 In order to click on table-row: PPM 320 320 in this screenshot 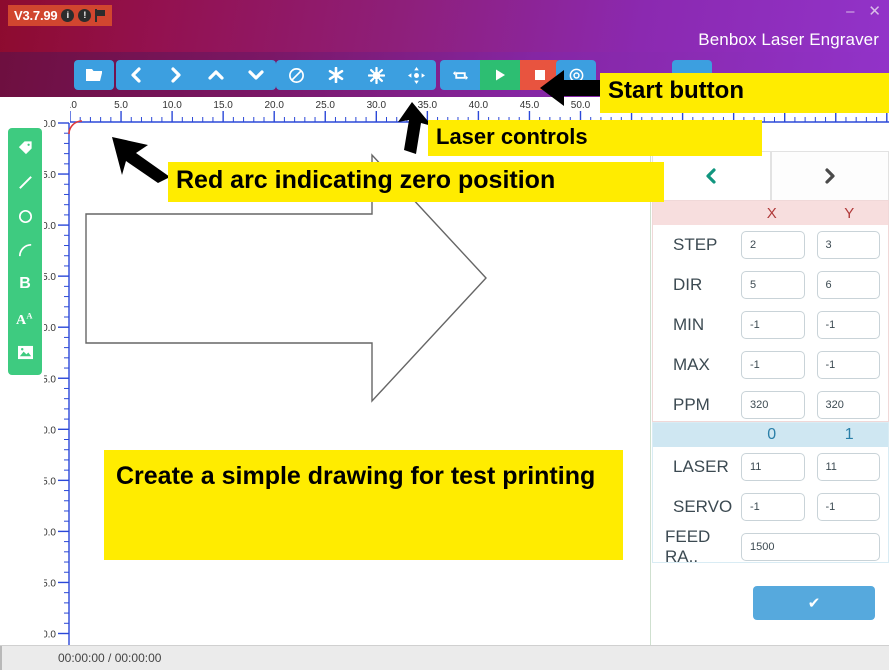, I will do `click(770, 405)`.